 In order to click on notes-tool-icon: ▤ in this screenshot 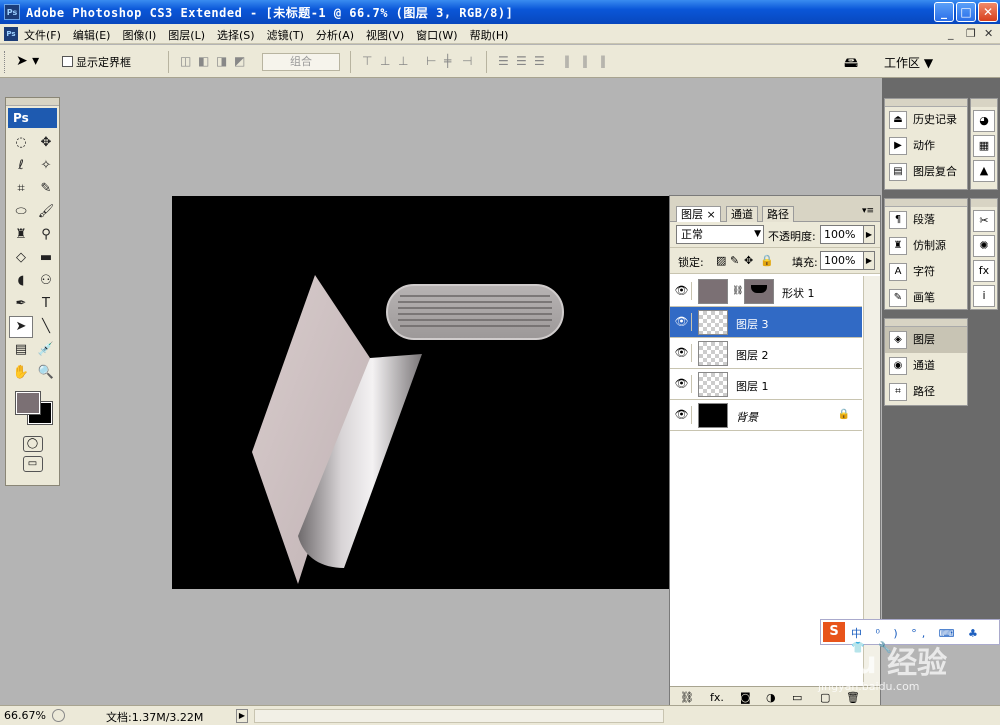, I will do `click(21, 350)`.